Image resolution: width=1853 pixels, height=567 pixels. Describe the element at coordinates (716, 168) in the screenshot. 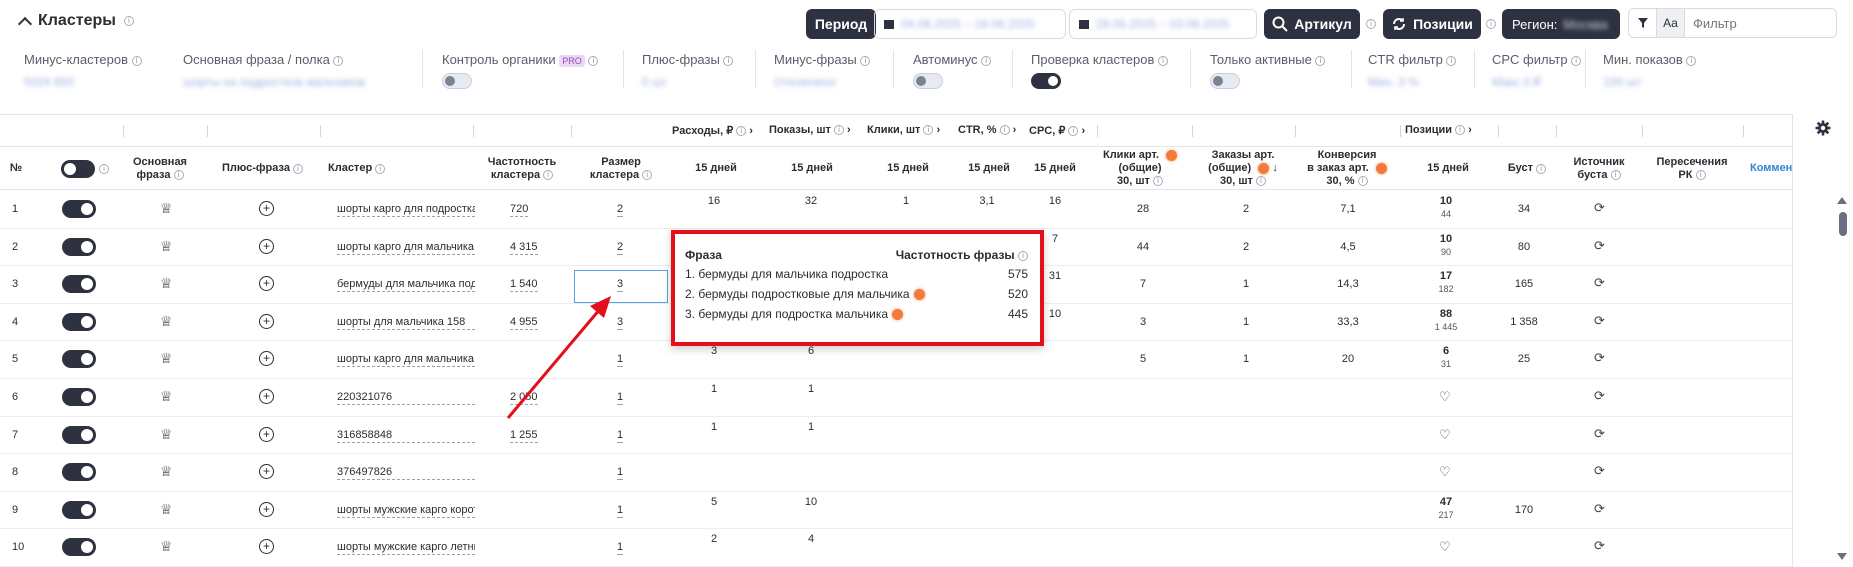

I see `col-expenses-15d: 15 дней` at that location.